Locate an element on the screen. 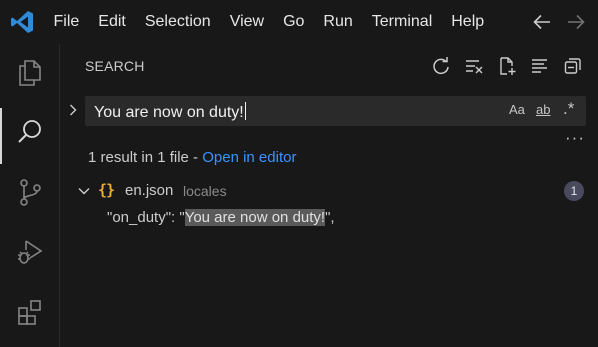 The width and height of the screenshot is (598, 347). activity-search is located at coordinates (30, 134).